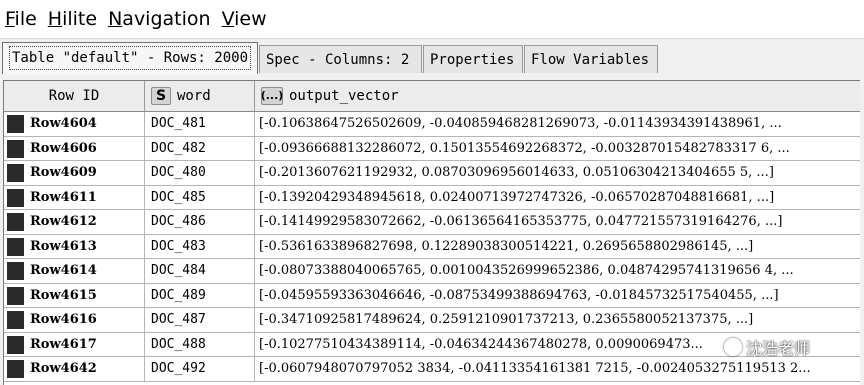  Describe the element at coordinates (63, 270) in the screenshot. I see `row-id-text: Row4614` at that location.